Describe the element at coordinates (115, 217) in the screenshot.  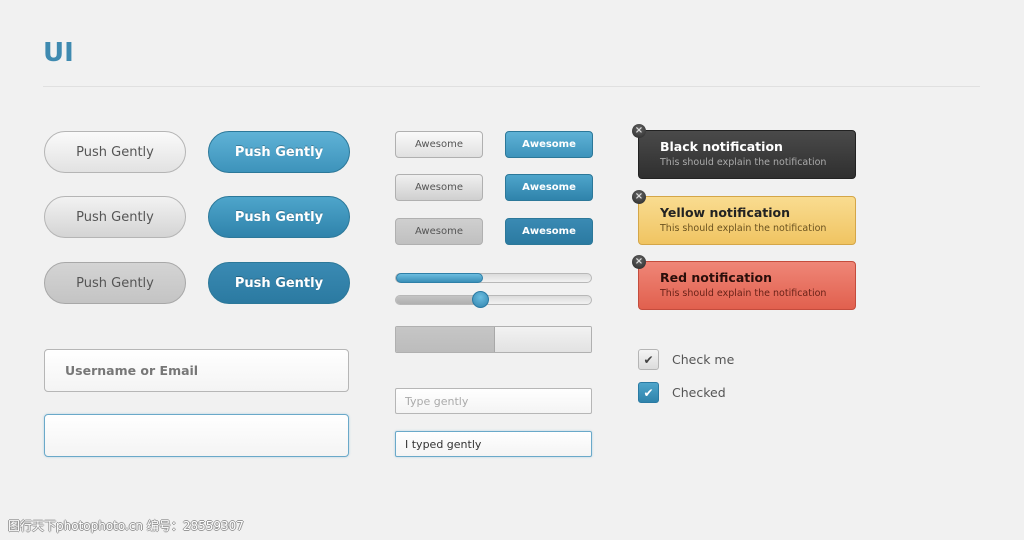
I see `gray-pill-button-hover: Push Gently` at that location.